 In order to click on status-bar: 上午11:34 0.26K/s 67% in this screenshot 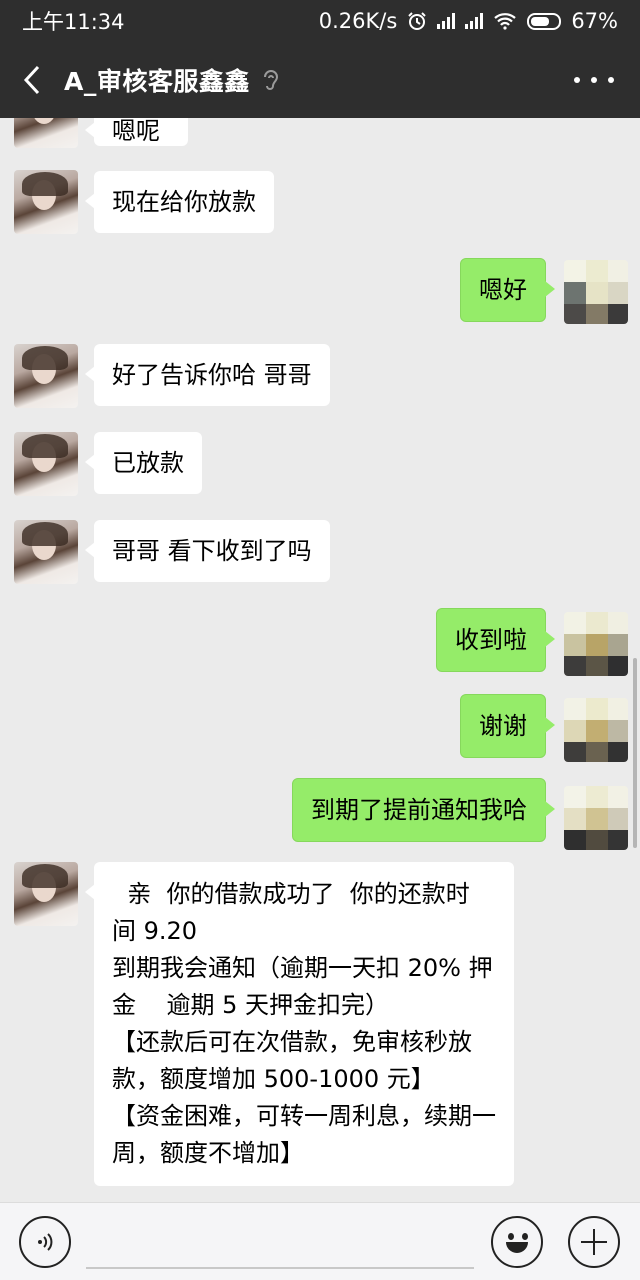, I will do `click(320, 21)`.